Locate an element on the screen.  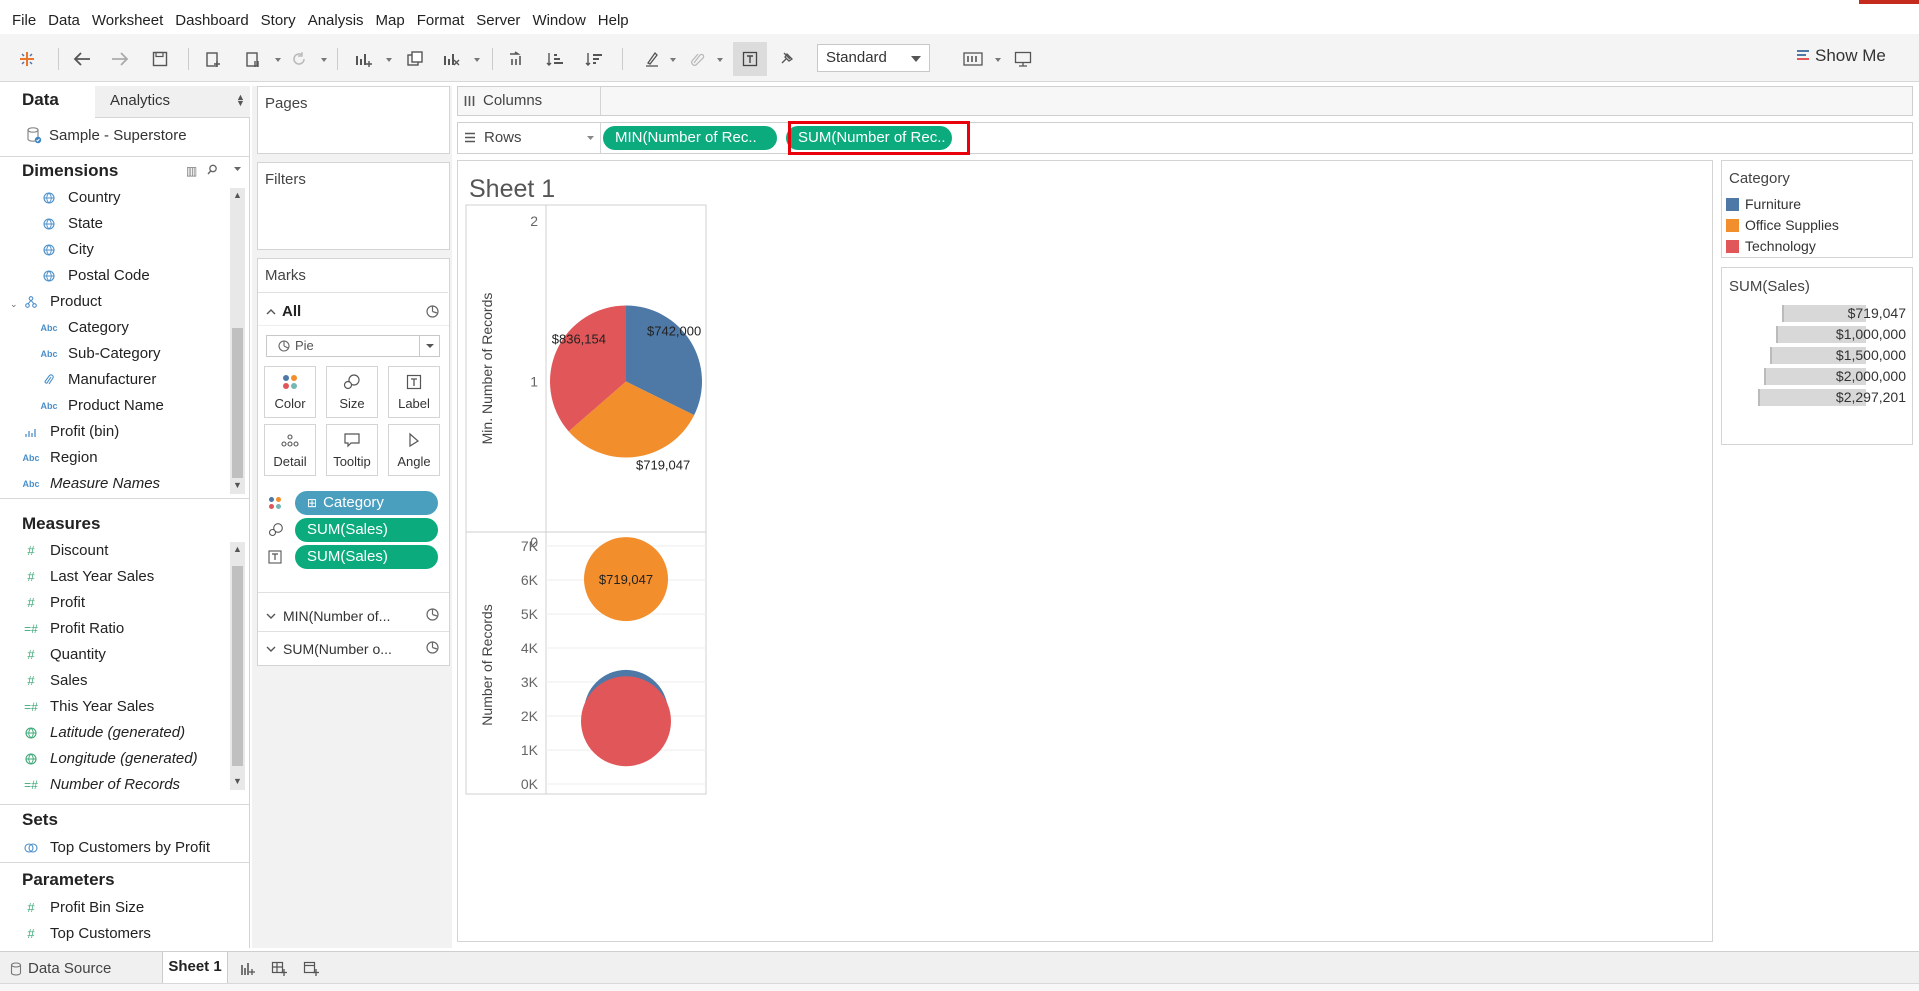
menu-server: Server is located at coordinates (498, 21).